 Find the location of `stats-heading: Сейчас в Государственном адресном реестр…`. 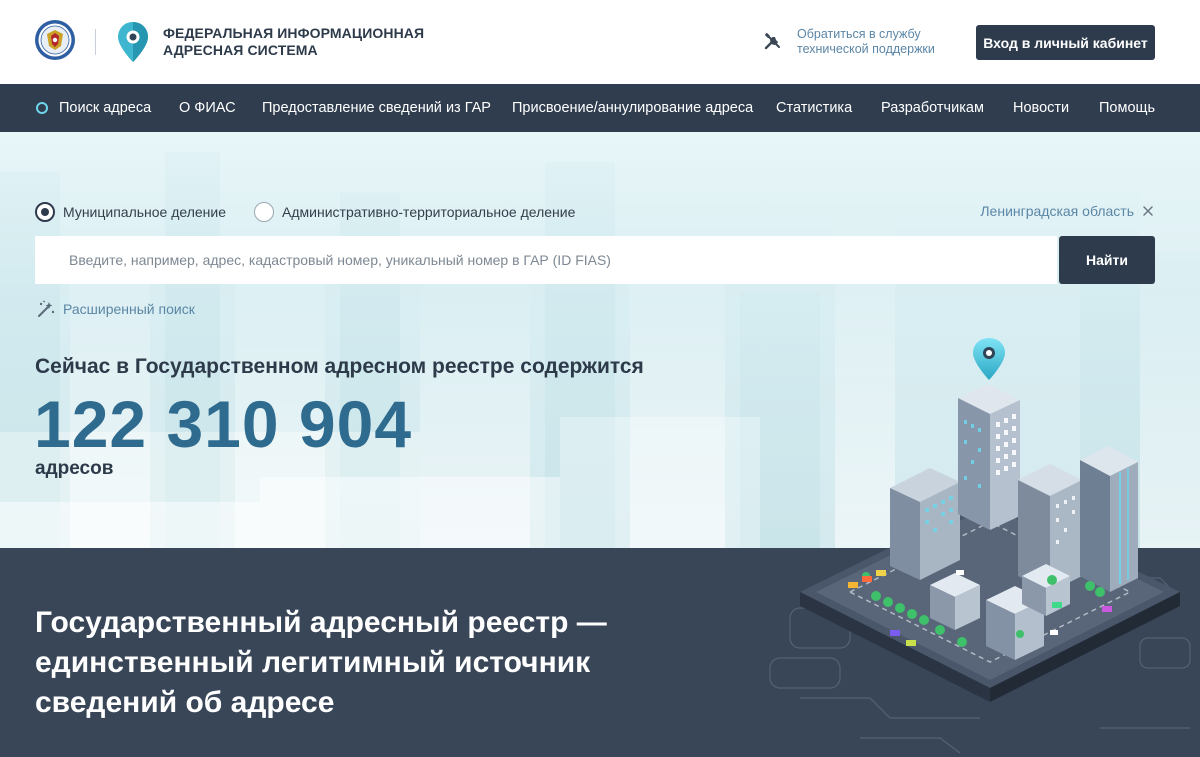

stats-heading: Сейчас в Государственном адресном реестр… is located at coordinates (339, 366).